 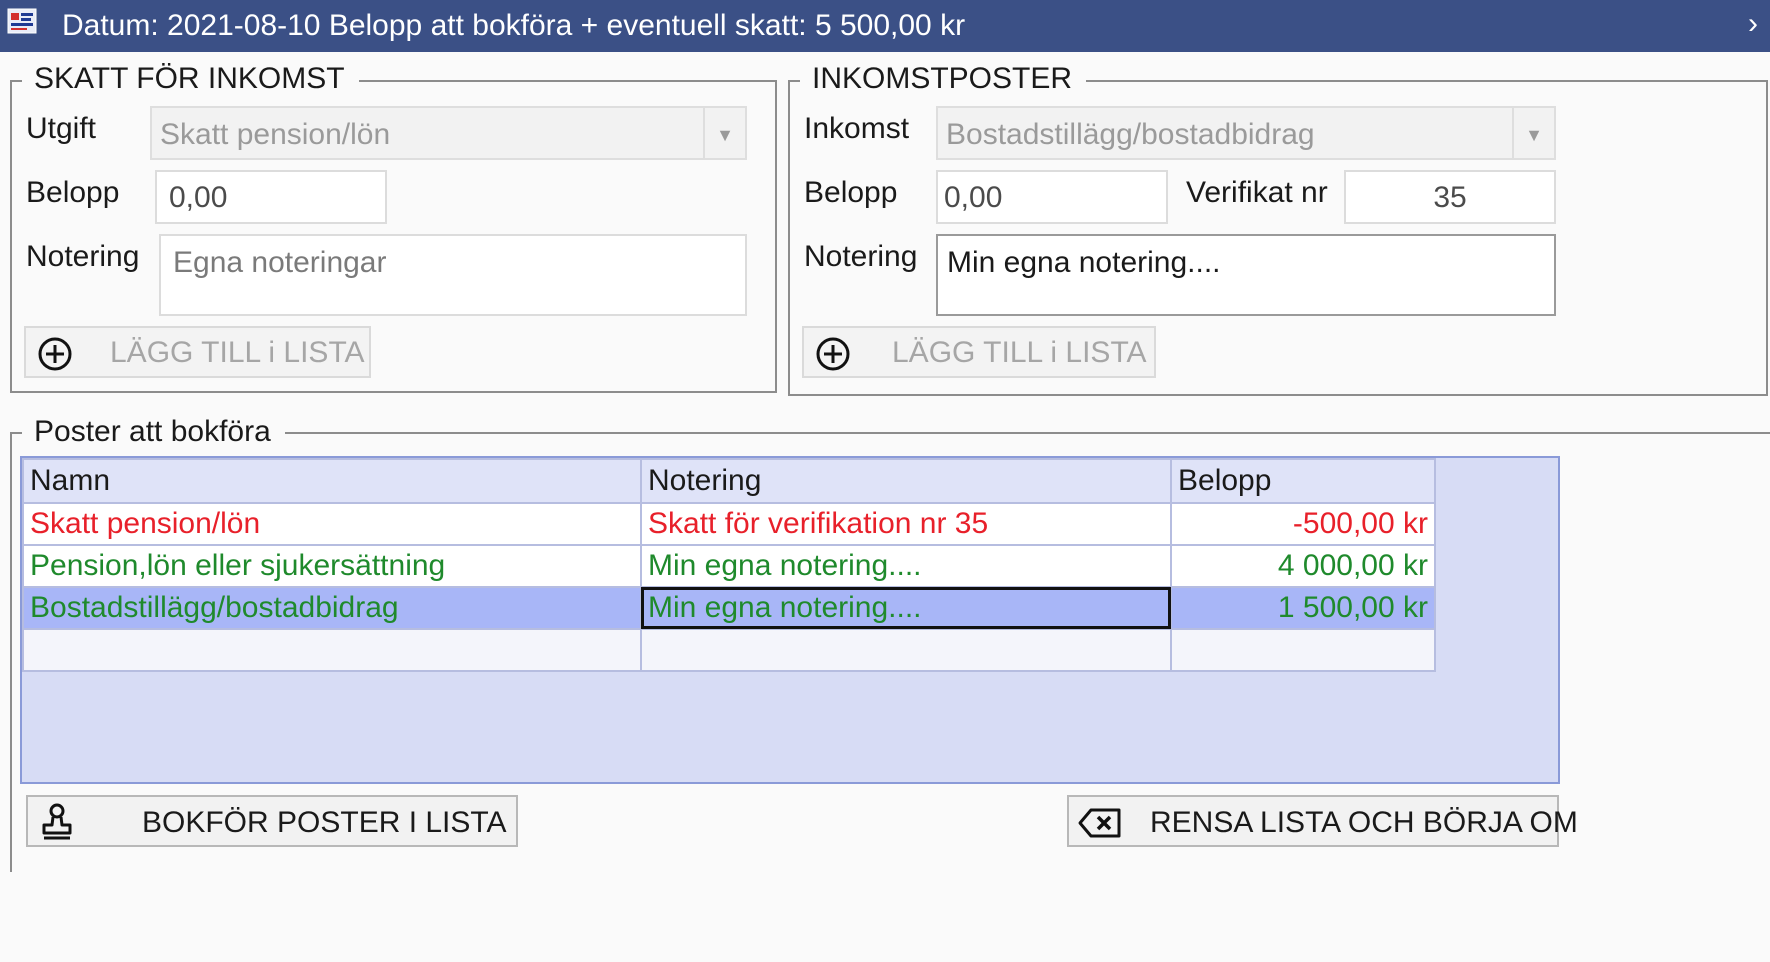 I want to click on income-belopp-field: 0,00, so click(x=1052, y=197).